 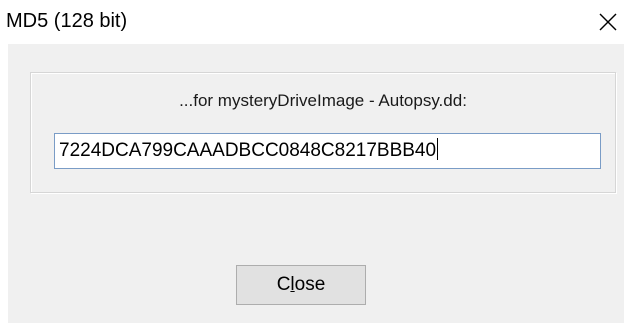 I want to click on title-bar: MD5 (128 bit), so click(x=316, y=22).